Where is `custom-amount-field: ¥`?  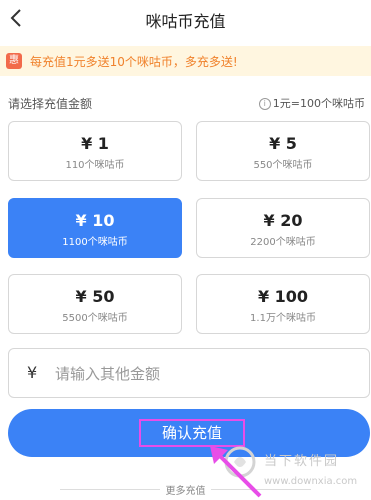
custom-amount-field: ¥ is located at coordinates (189, 373).